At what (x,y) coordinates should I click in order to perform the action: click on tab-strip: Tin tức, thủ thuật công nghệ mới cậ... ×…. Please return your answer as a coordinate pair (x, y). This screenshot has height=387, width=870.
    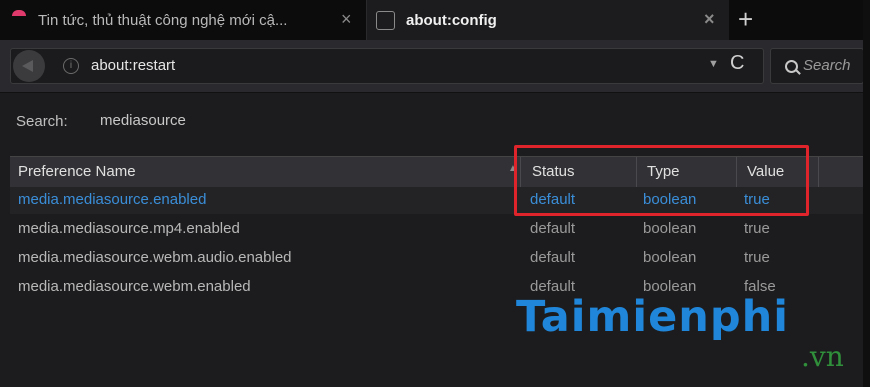
    Looking at the image, I should click on (435, 20).